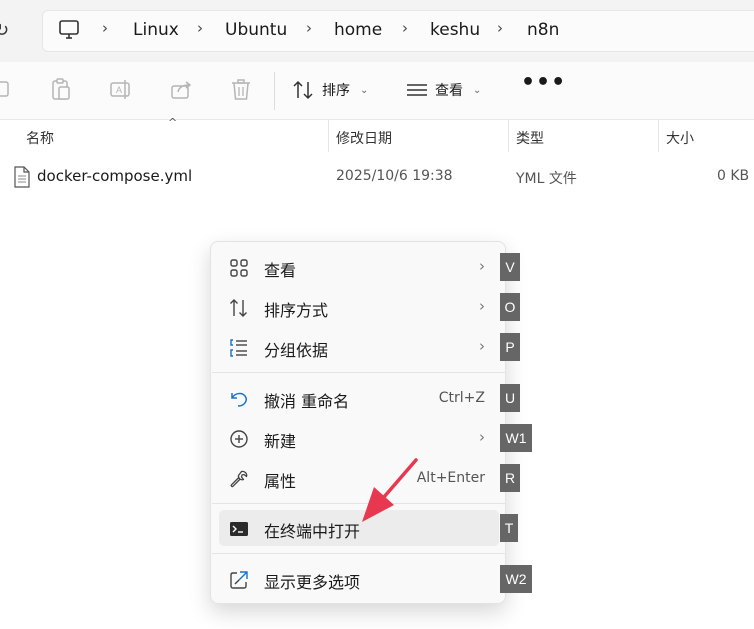  What do you see at coordinates (359, 347) in the screenshot?
I see `menu-item-group-by: 分组依据 ›` at bounding box center [359, 347].